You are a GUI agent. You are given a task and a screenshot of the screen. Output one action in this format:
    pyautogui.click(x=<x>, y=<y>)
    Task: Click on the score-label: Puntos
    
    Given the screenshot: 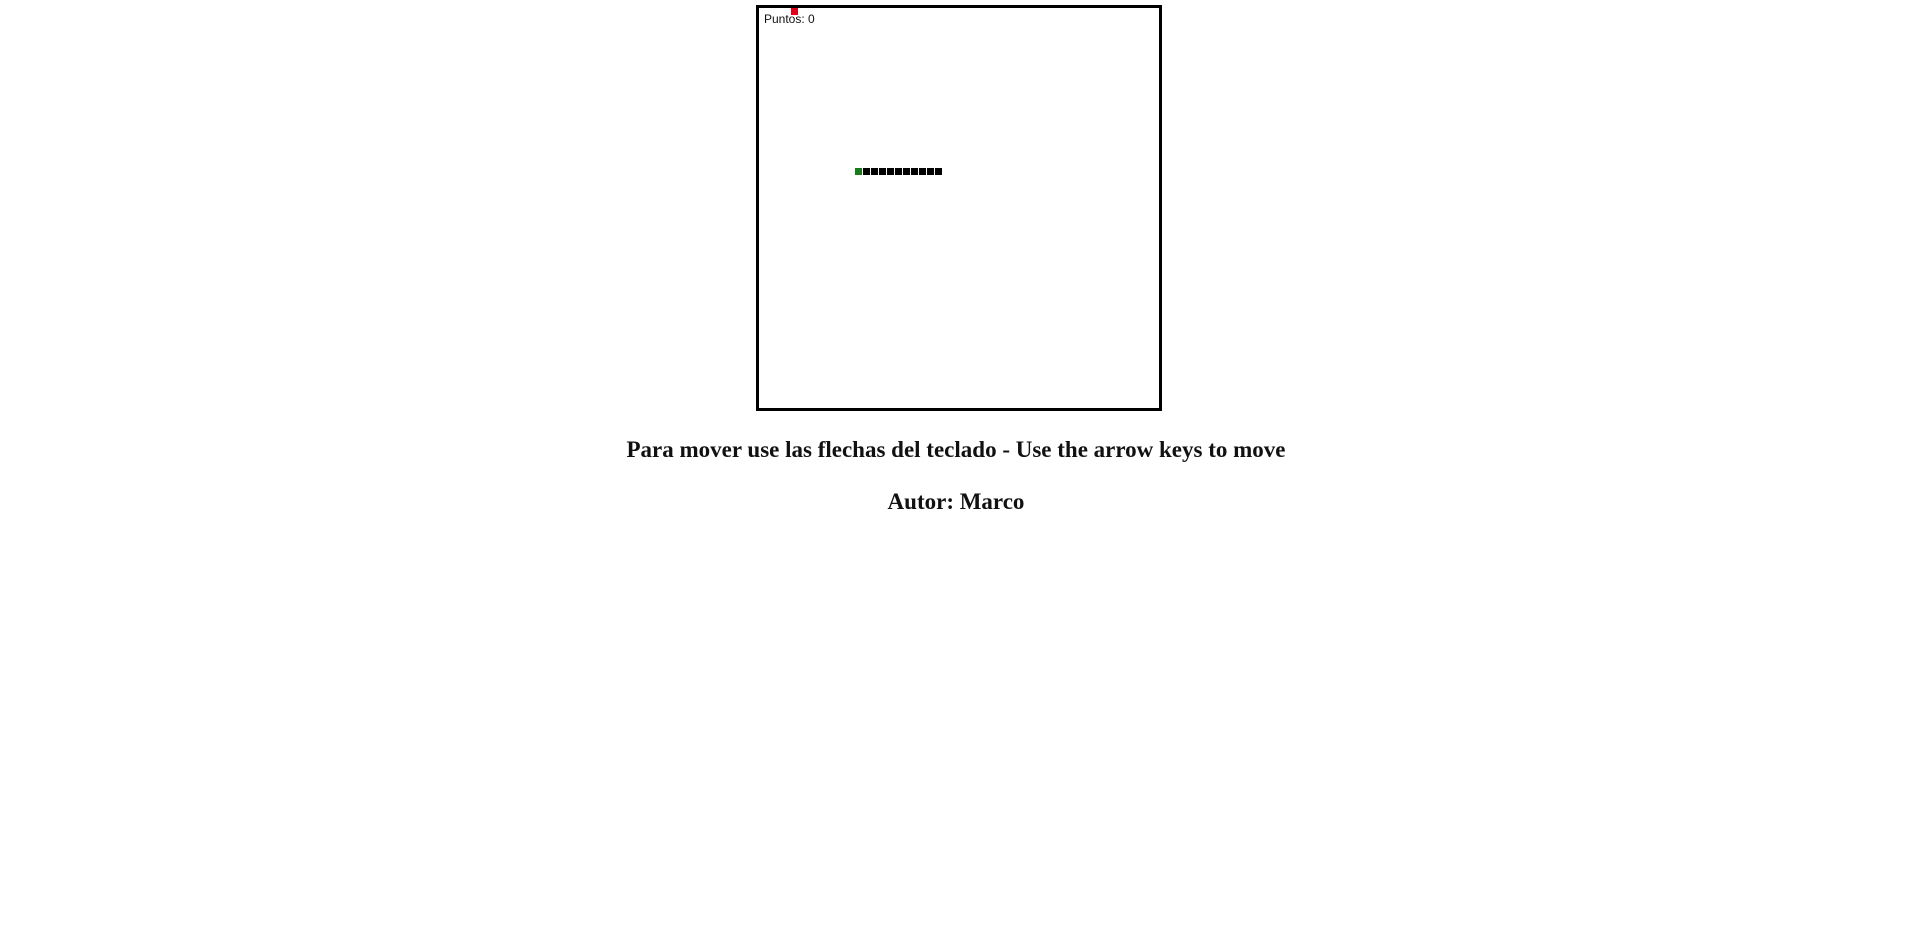 What is the action you would take?
    pyautogui.click(x=786, y=19)
    